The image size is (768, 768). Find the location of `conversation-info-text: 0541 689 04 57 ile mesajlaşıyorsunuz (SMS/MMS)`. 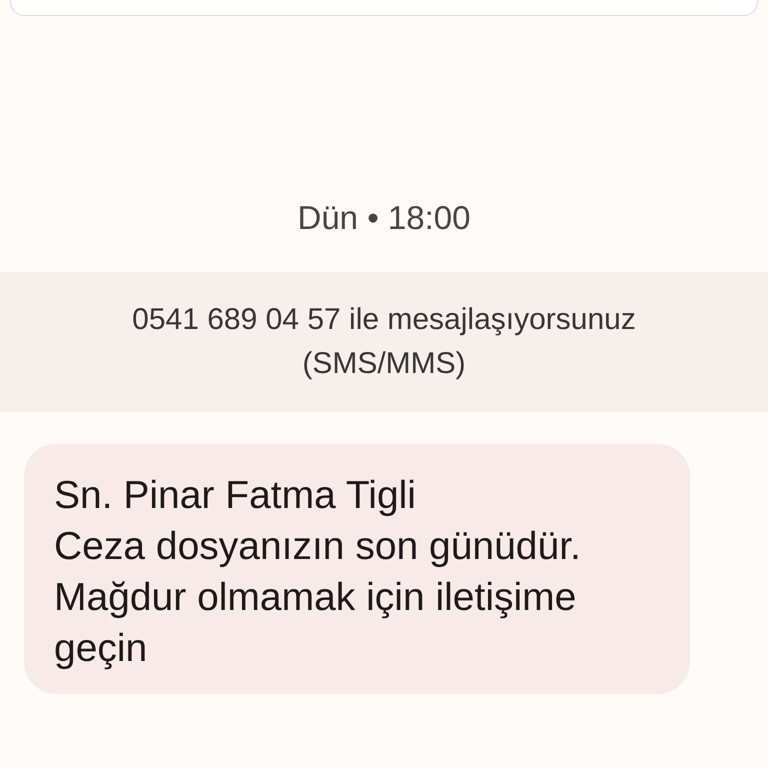

conversation-info-text: 0541 689 04 57 ile mesajlaşıyorsunuz (SMS/MMS) is located at coordinates (384, 342).